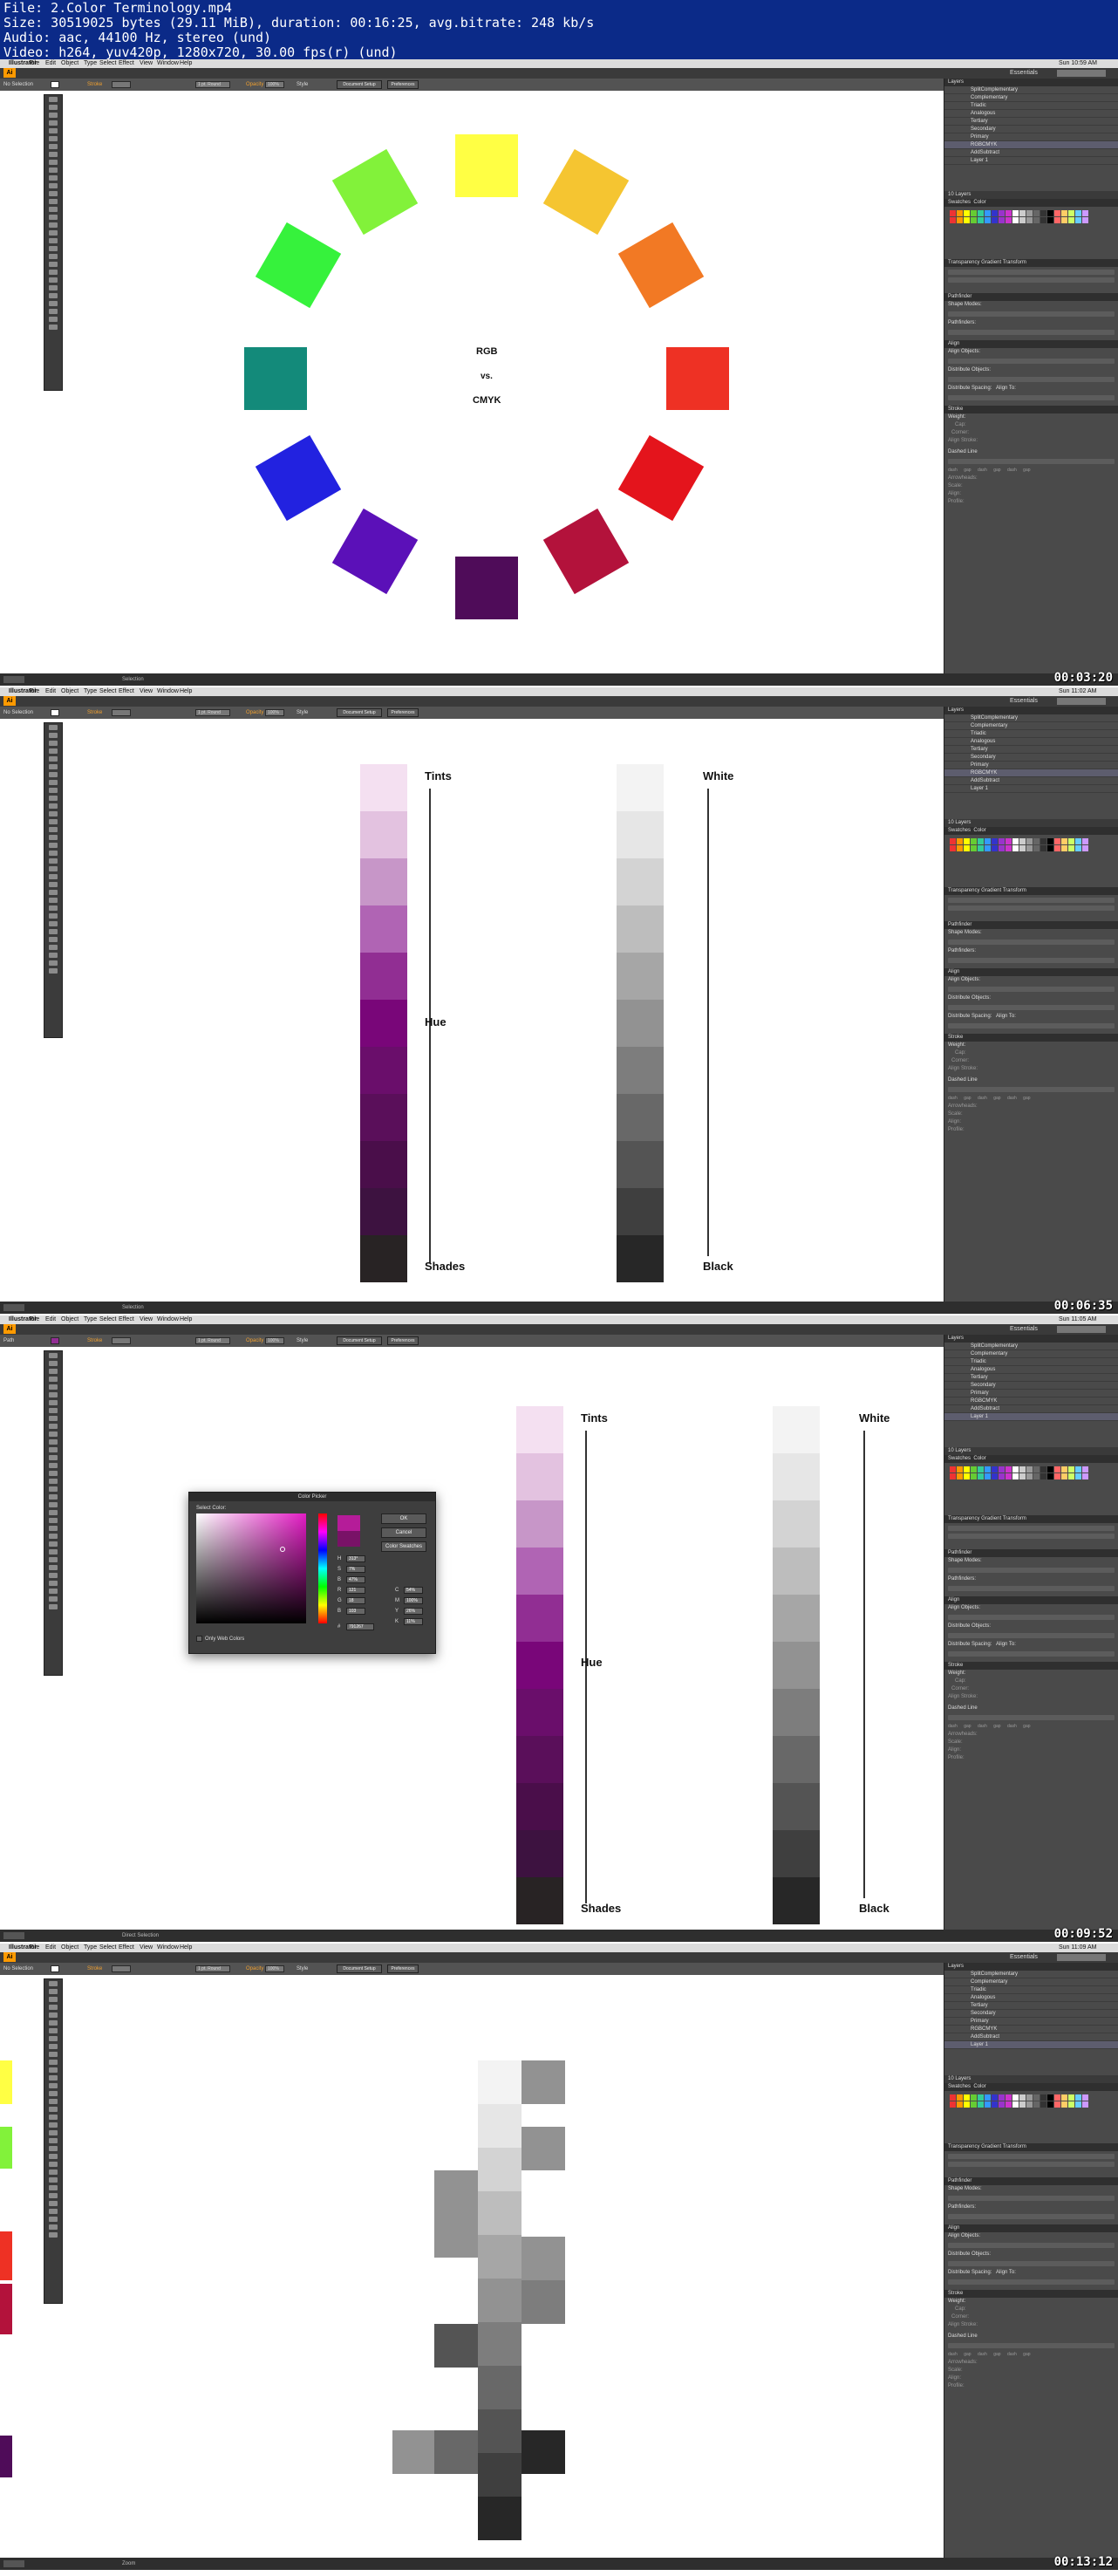 The image size is (1118, 2576). Describe the element at coordinates (1031, 397) in the screenshot. I see `spacing-buttons` at that location.